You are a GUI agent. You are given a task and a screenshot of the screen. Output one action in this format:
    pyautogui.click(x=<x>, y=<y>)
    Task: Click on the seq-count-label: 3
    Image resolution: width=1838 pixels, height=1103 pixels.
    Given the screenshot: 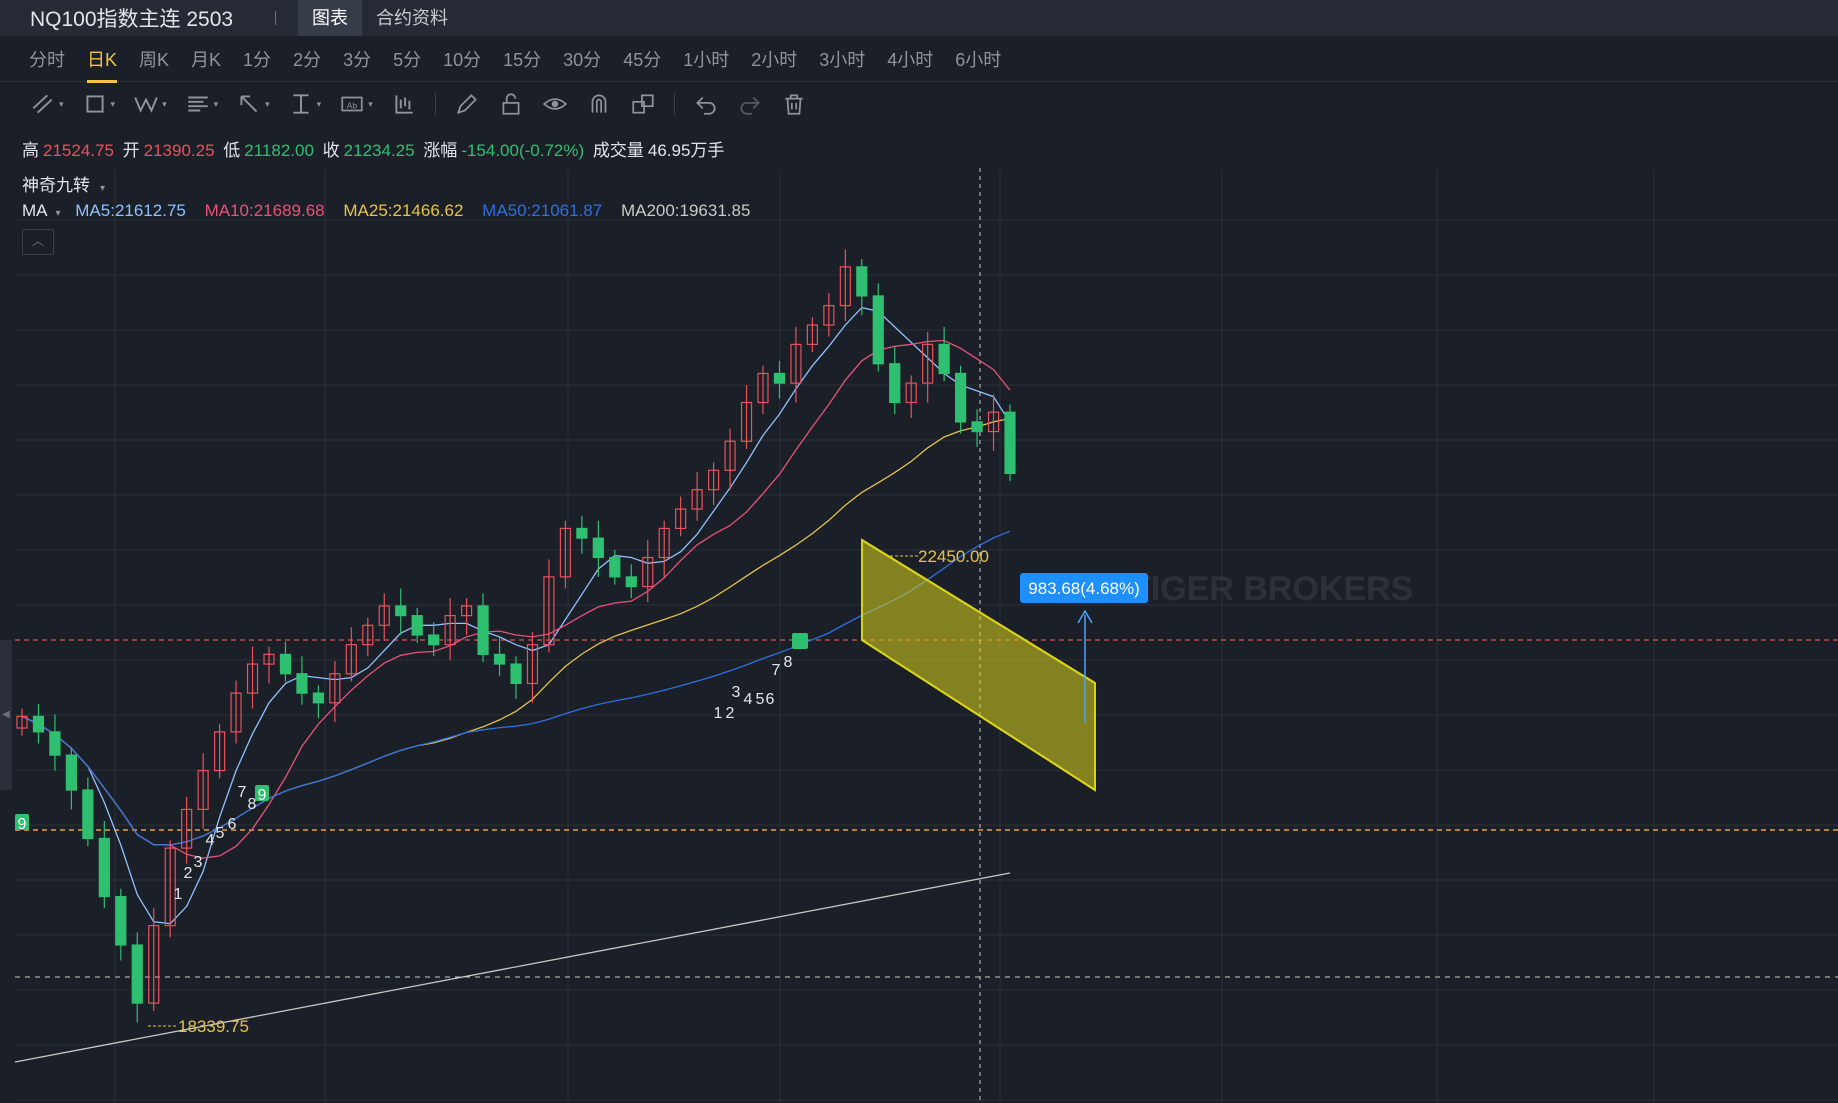 What is the action you would take?
    pyautogui.click(x=736, y=692)
    